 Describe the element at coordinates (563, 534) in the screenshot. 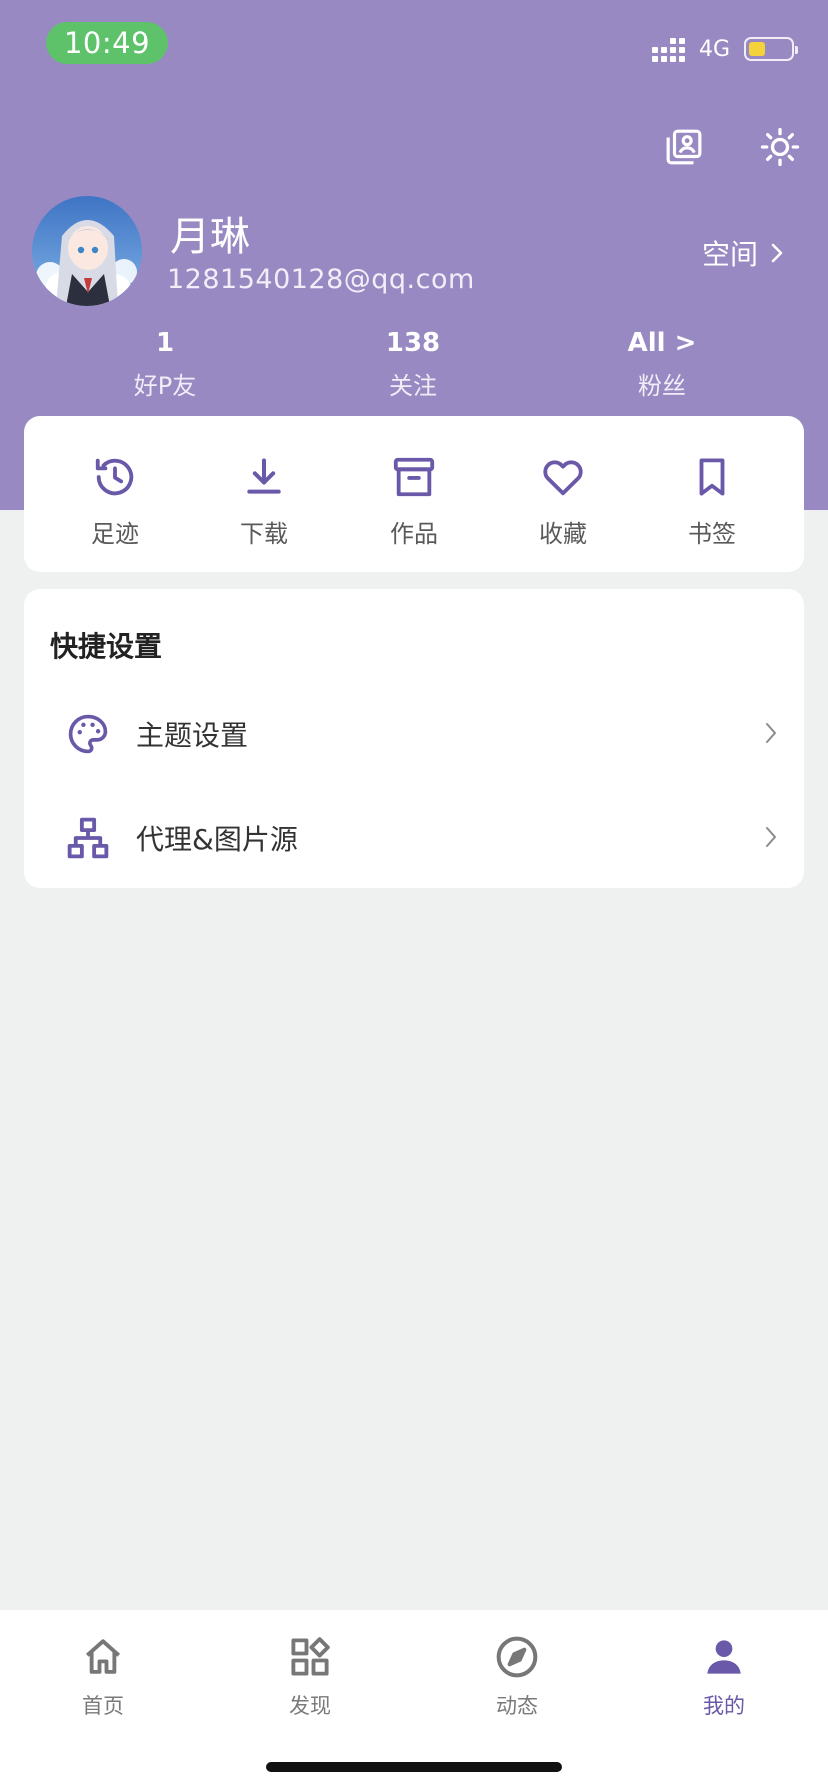

I see `quick-action-label: 收藏` at that location.